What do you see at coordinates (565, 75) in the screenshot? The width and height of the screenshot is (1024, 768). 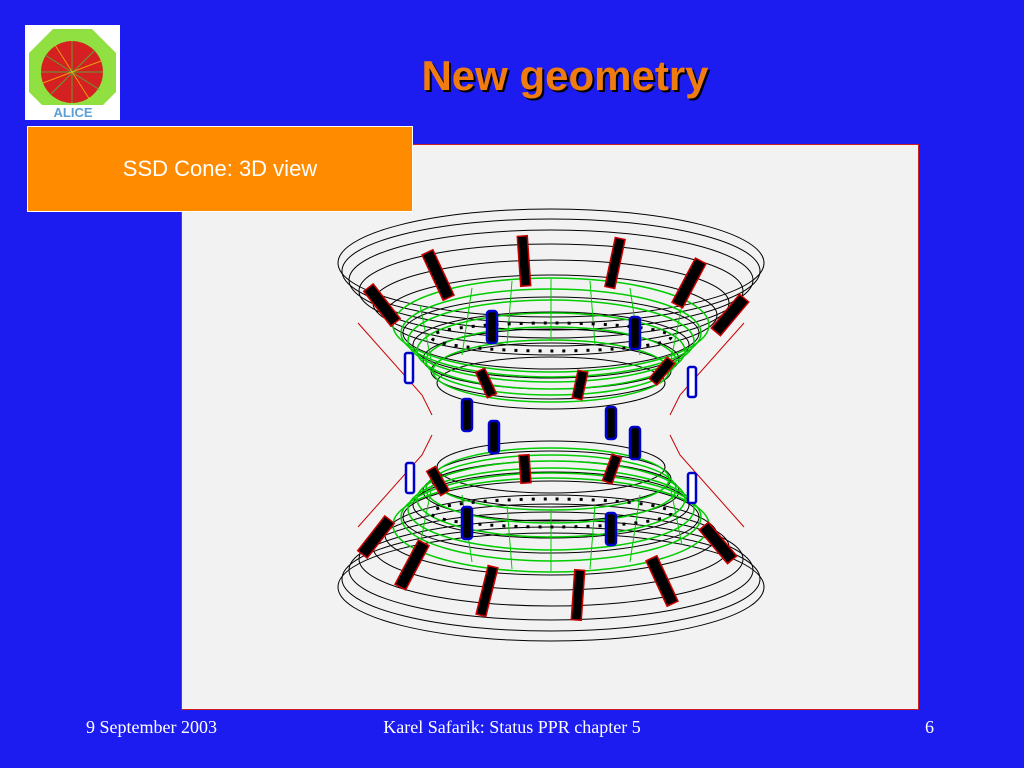 I see `slide-title: New geometry` at bounding box center [565, 75].